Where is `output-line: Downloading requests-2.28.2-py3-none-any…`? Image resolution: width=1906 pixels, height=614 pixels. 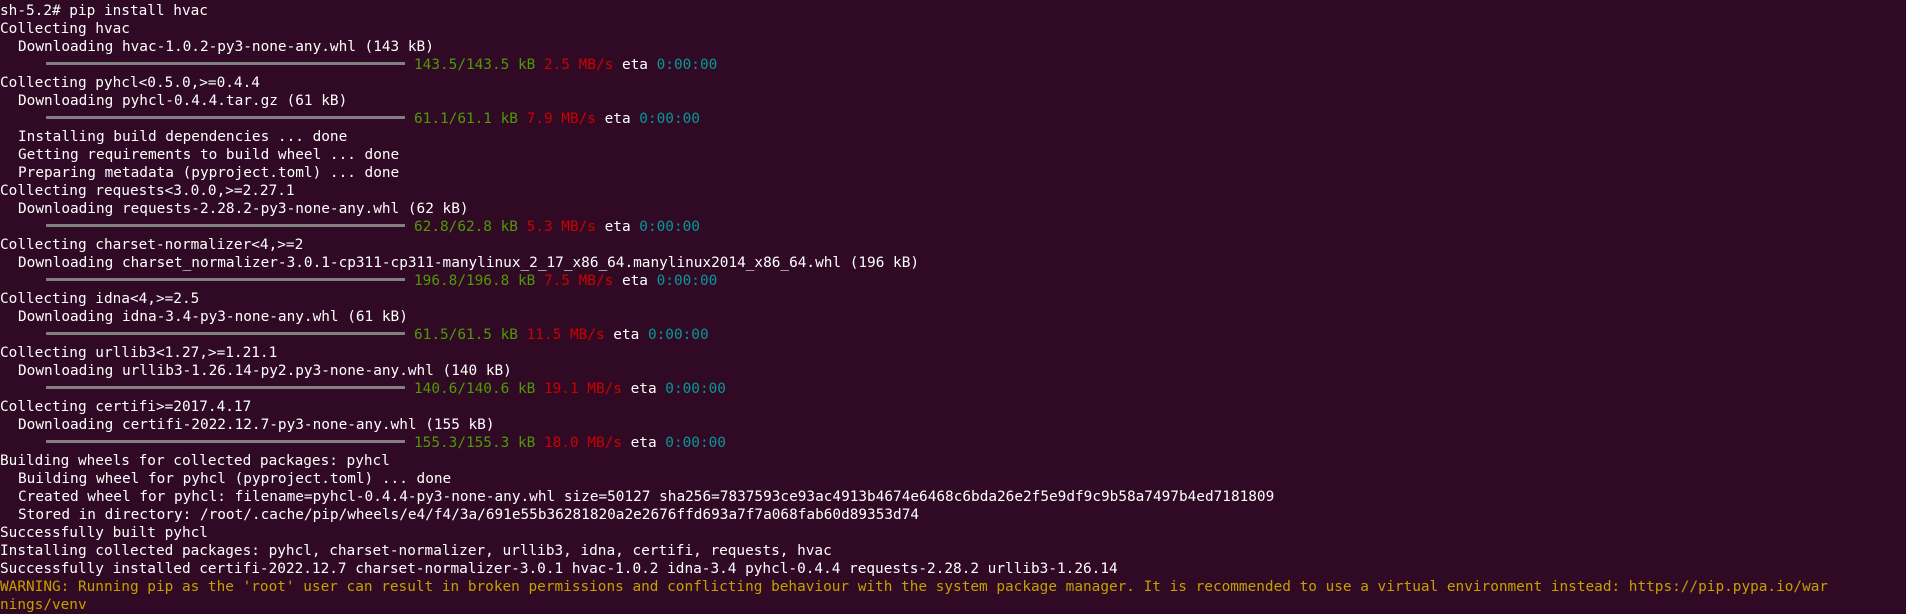 output-line: Downloading requests-2.28.2-py3-none-any… is located at coordinates (243, 209).